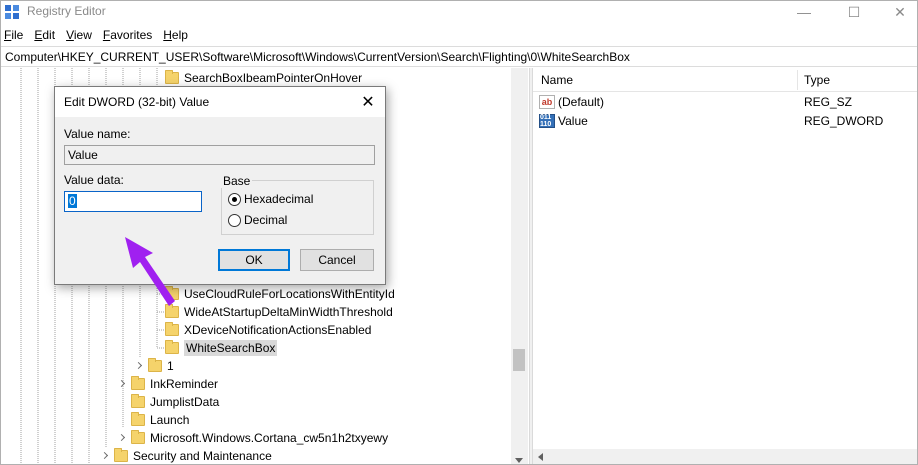 The image size is (918, 465). Describe the element at coordinates (547, 102) in the screenshot. I see `string-value-icon: ab` at that location.